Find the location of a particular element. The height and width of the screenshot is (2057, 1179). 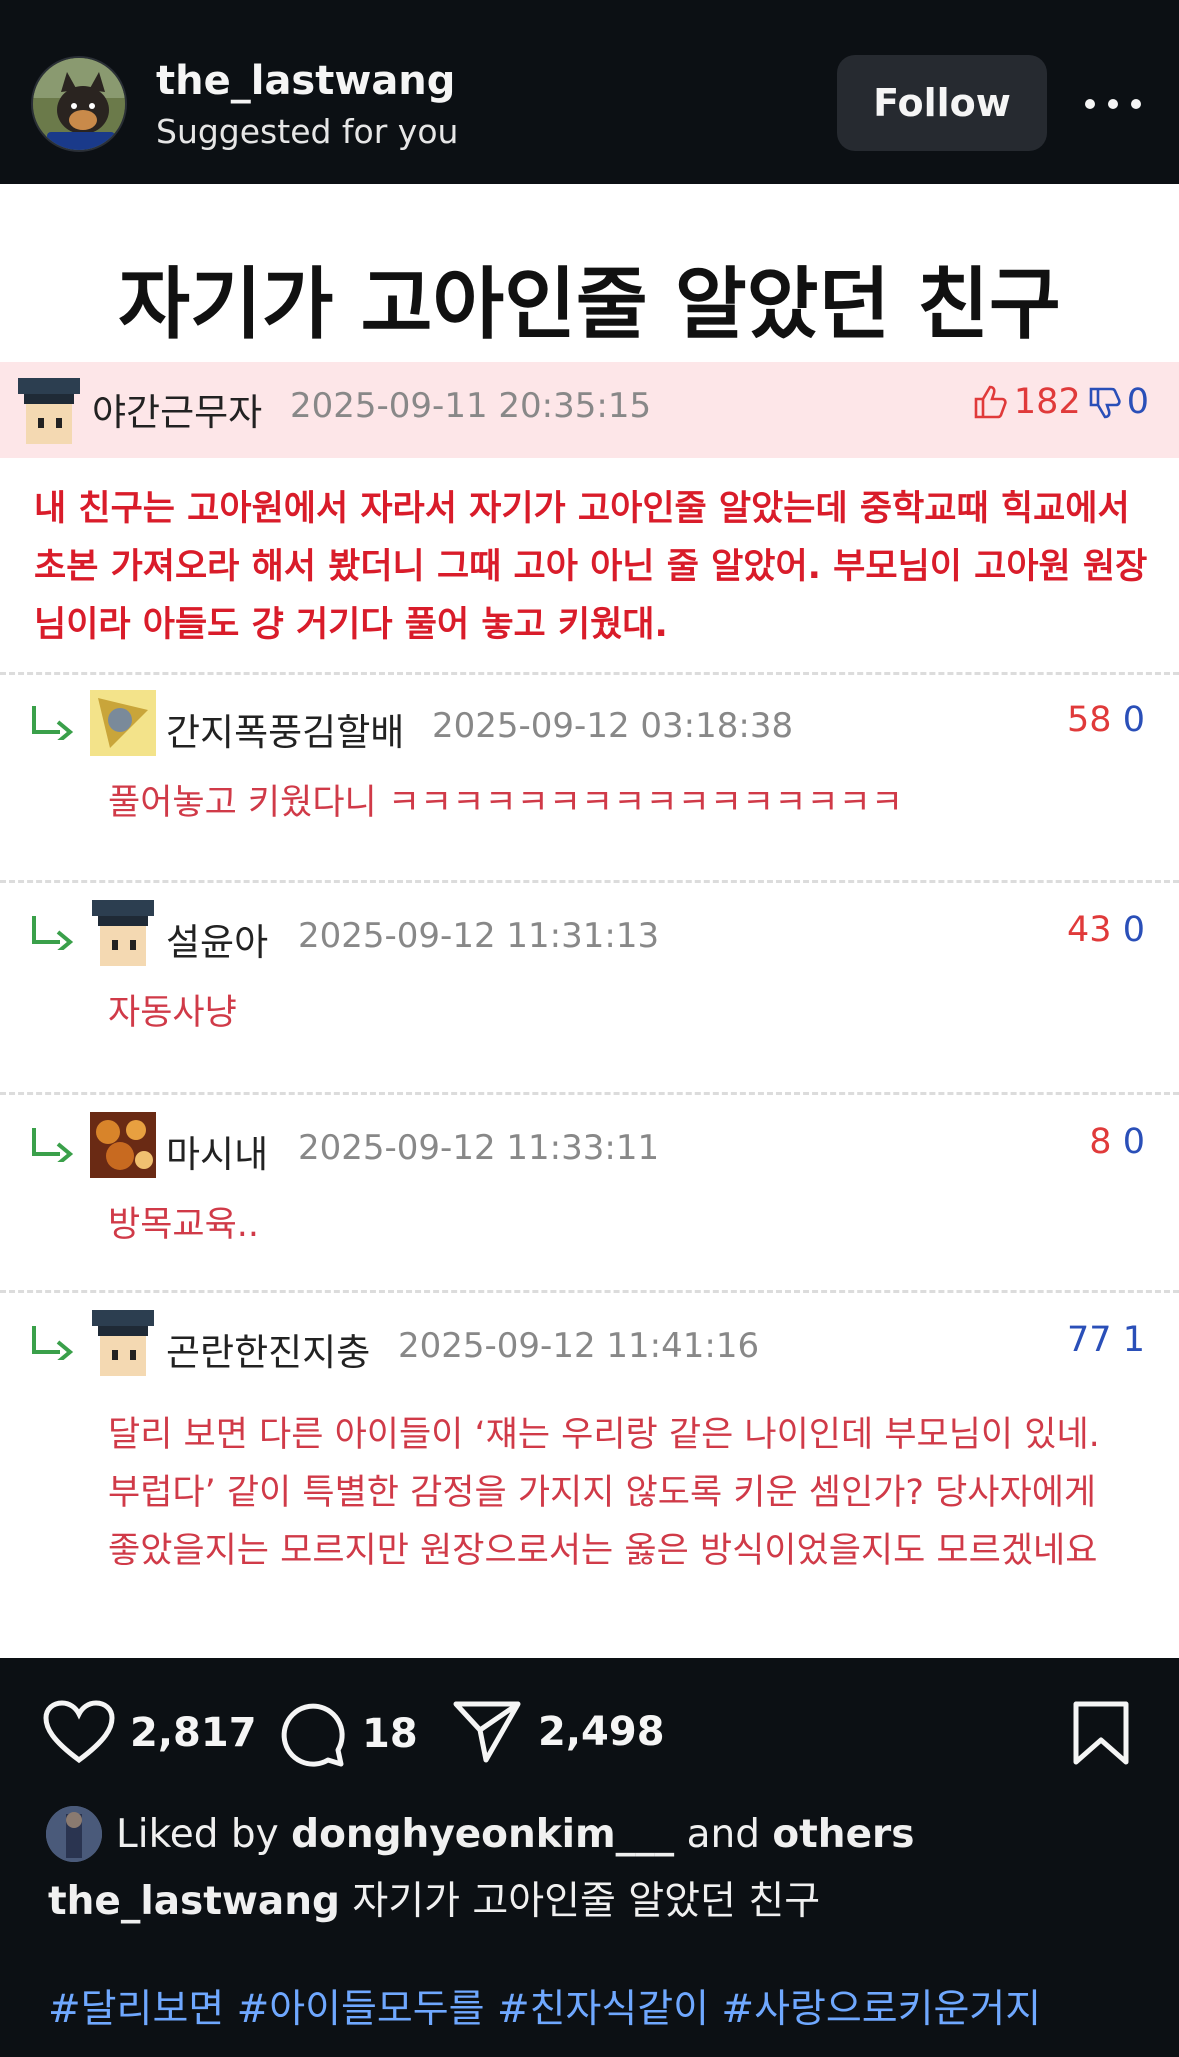

liked-by-others: others is located at coordinates (843, 1834).